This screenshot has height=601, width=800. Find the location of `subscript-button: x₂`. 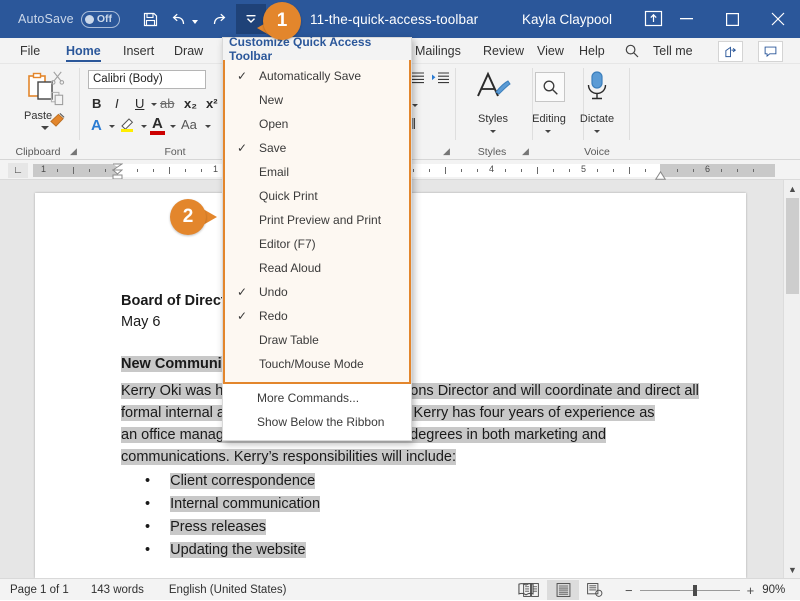

subscript-button: x₂ is located at coordinates (190, 103).